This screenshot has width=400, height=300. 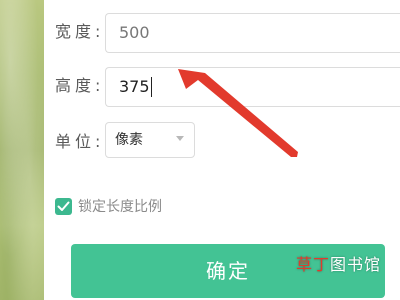 I want to click on text-caret, so click(x=151, y=87).